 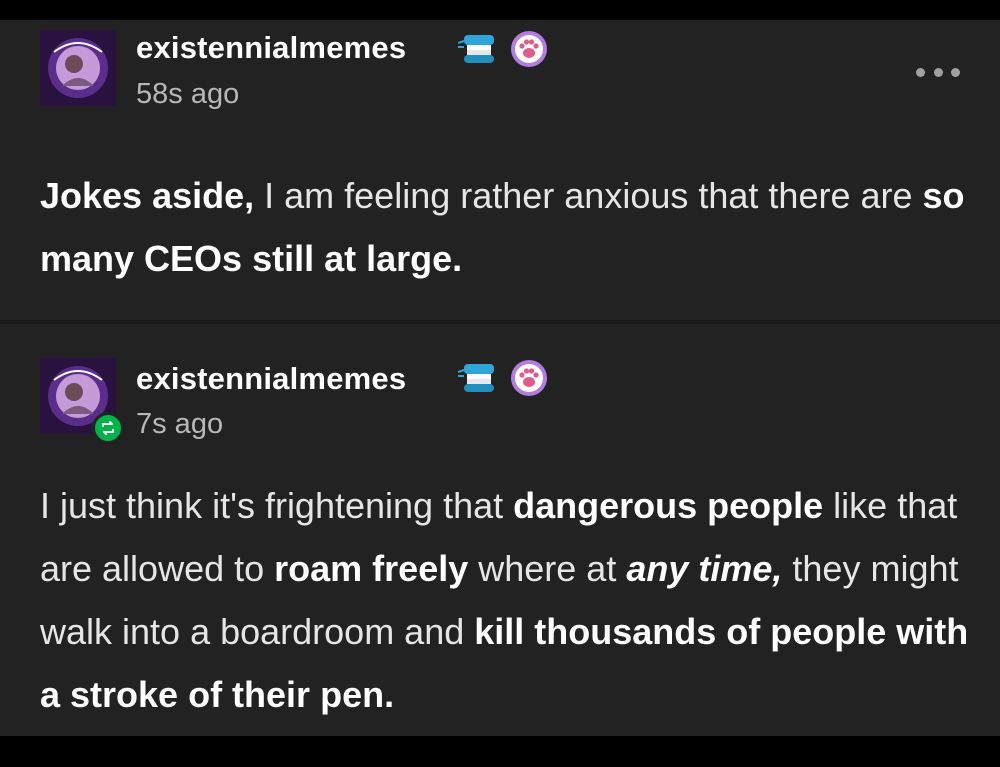 I want to click on bold-text: any time,, so click(x=704, y=568).